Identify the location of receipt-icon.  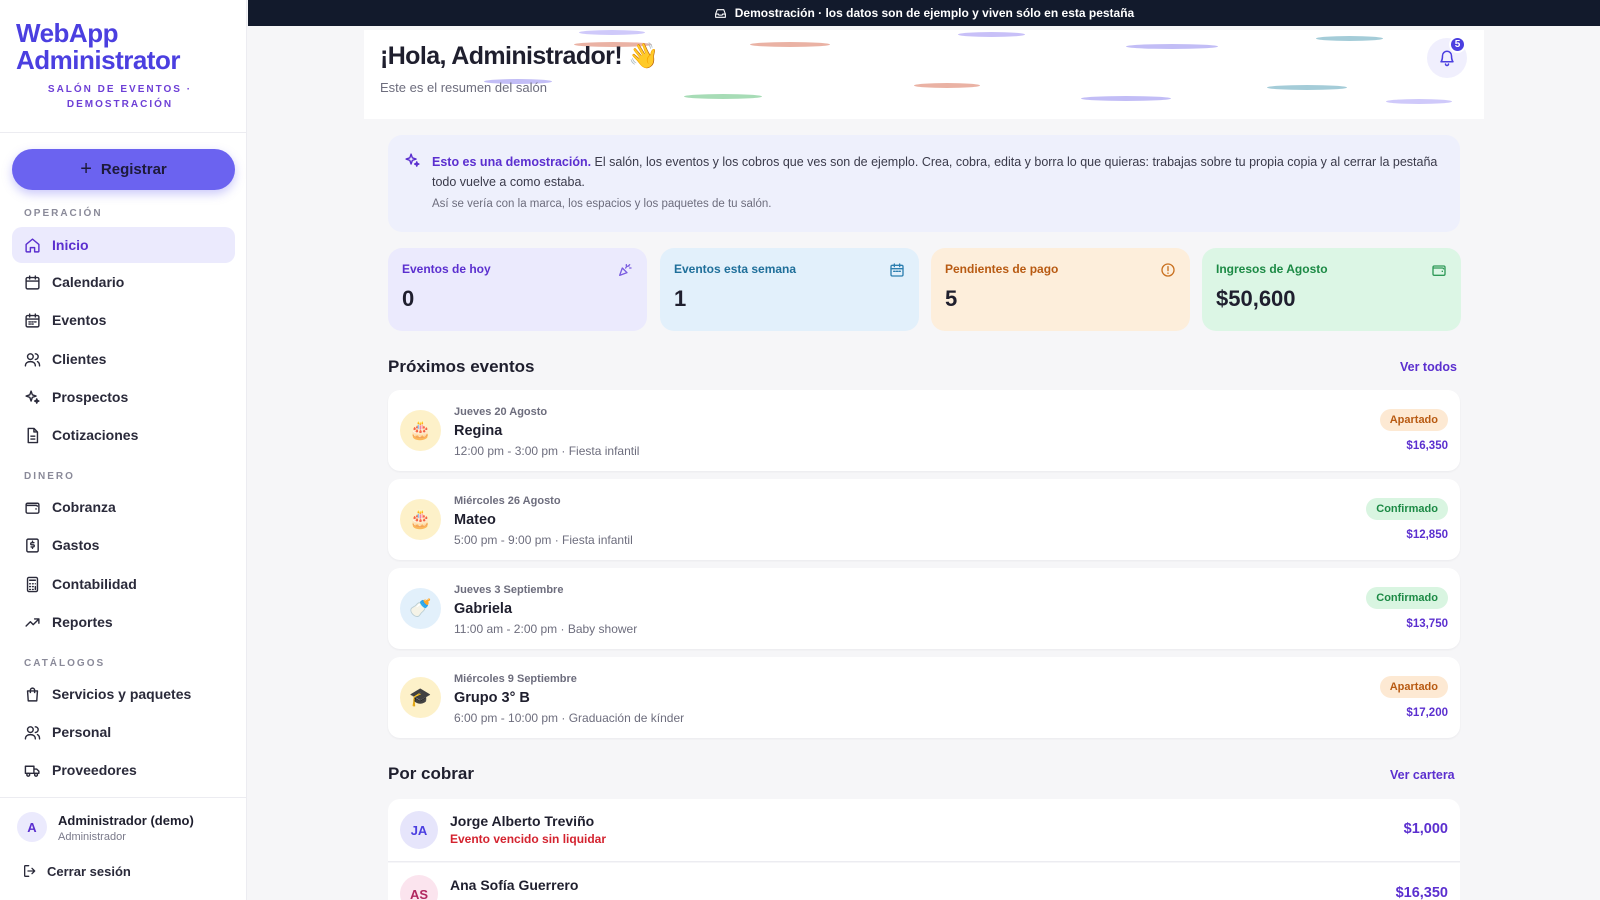
(32, 545).